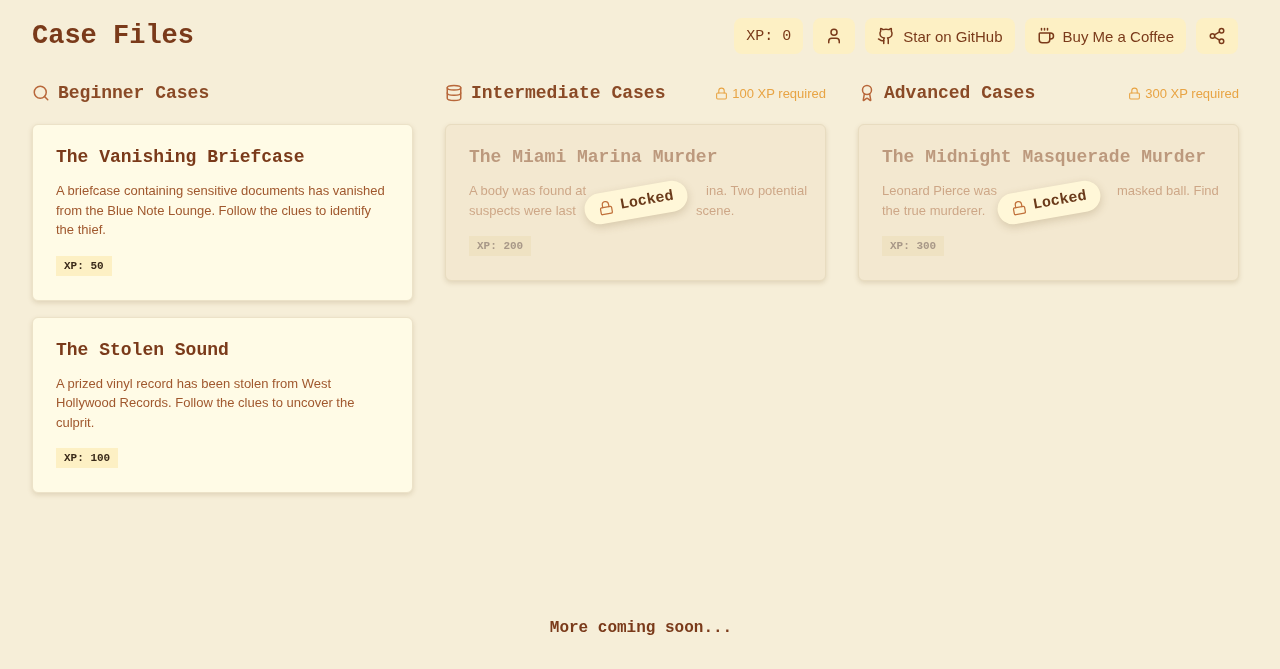  Describe the element at coordinates (206, 403) in the screenshot. I see `case-description: A prized vinyl record has been stolen from West Hollywood Records. Follow the clues to uncover the culprit.` at that location.